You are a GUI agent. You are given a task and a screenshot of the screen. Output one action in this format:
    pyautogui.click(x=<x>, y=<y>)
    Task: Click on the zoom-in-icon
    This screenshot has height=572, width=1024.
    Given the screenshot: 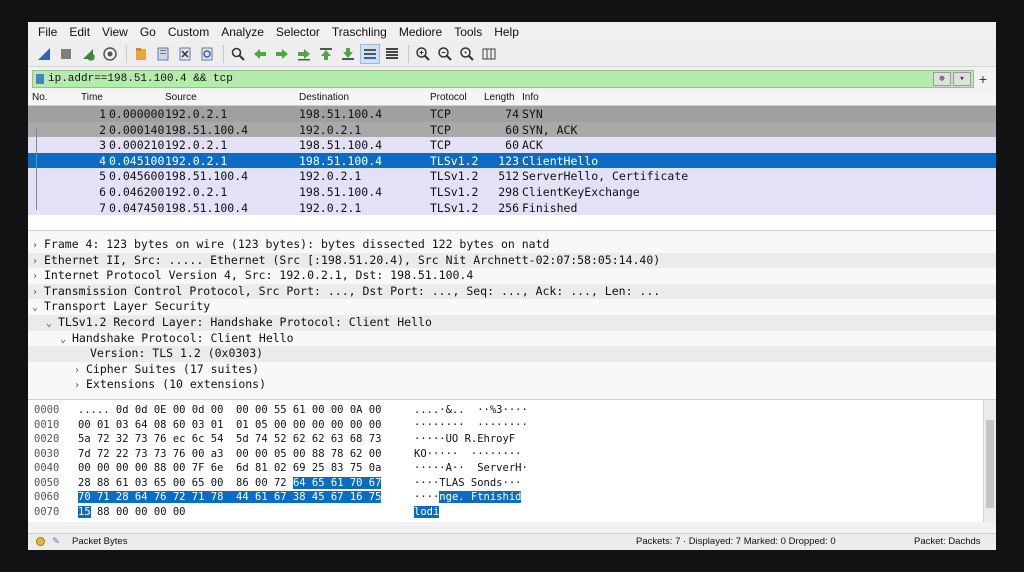 What is the action you would take?
    pyautogui.click(x=423, y=54)
    